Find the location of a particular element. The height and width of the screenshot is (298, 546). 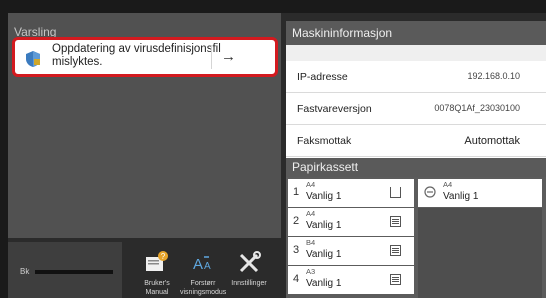

tray-number: 1 is located at coordinates (296, 192).